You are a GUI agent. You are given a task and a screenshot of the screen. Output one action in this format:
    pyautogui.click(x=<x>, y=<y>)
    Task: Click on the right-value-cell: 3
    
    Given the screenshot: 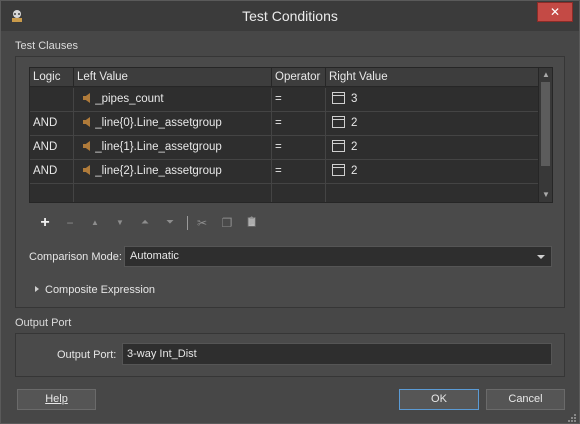 What is the action you would take?
    pyautogui.click(x=432, y=99)
    